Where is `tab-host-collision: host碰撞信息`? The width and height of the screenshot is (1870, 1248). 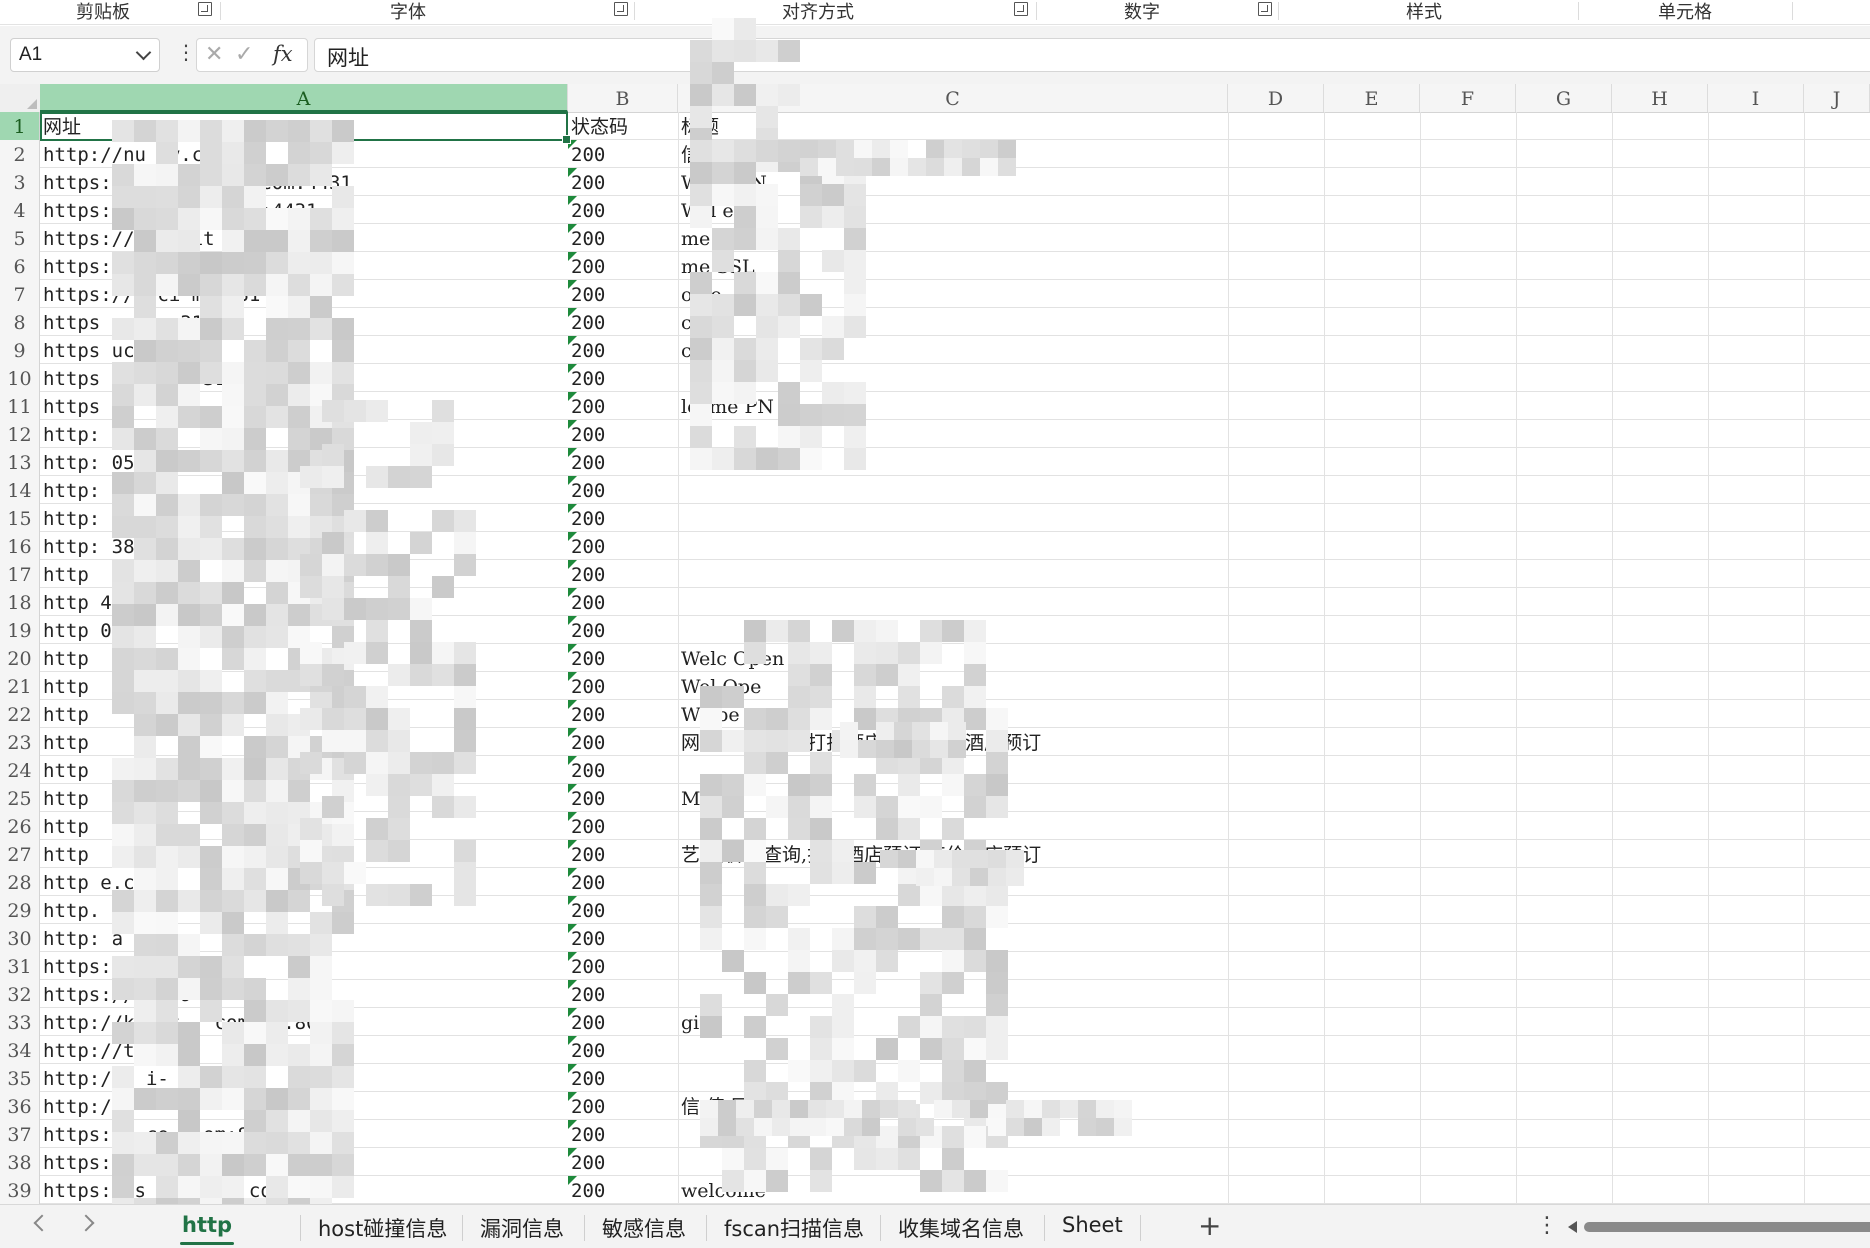 tab-host-collision: host碰撞信息 is located at coordinates (382, 1227).